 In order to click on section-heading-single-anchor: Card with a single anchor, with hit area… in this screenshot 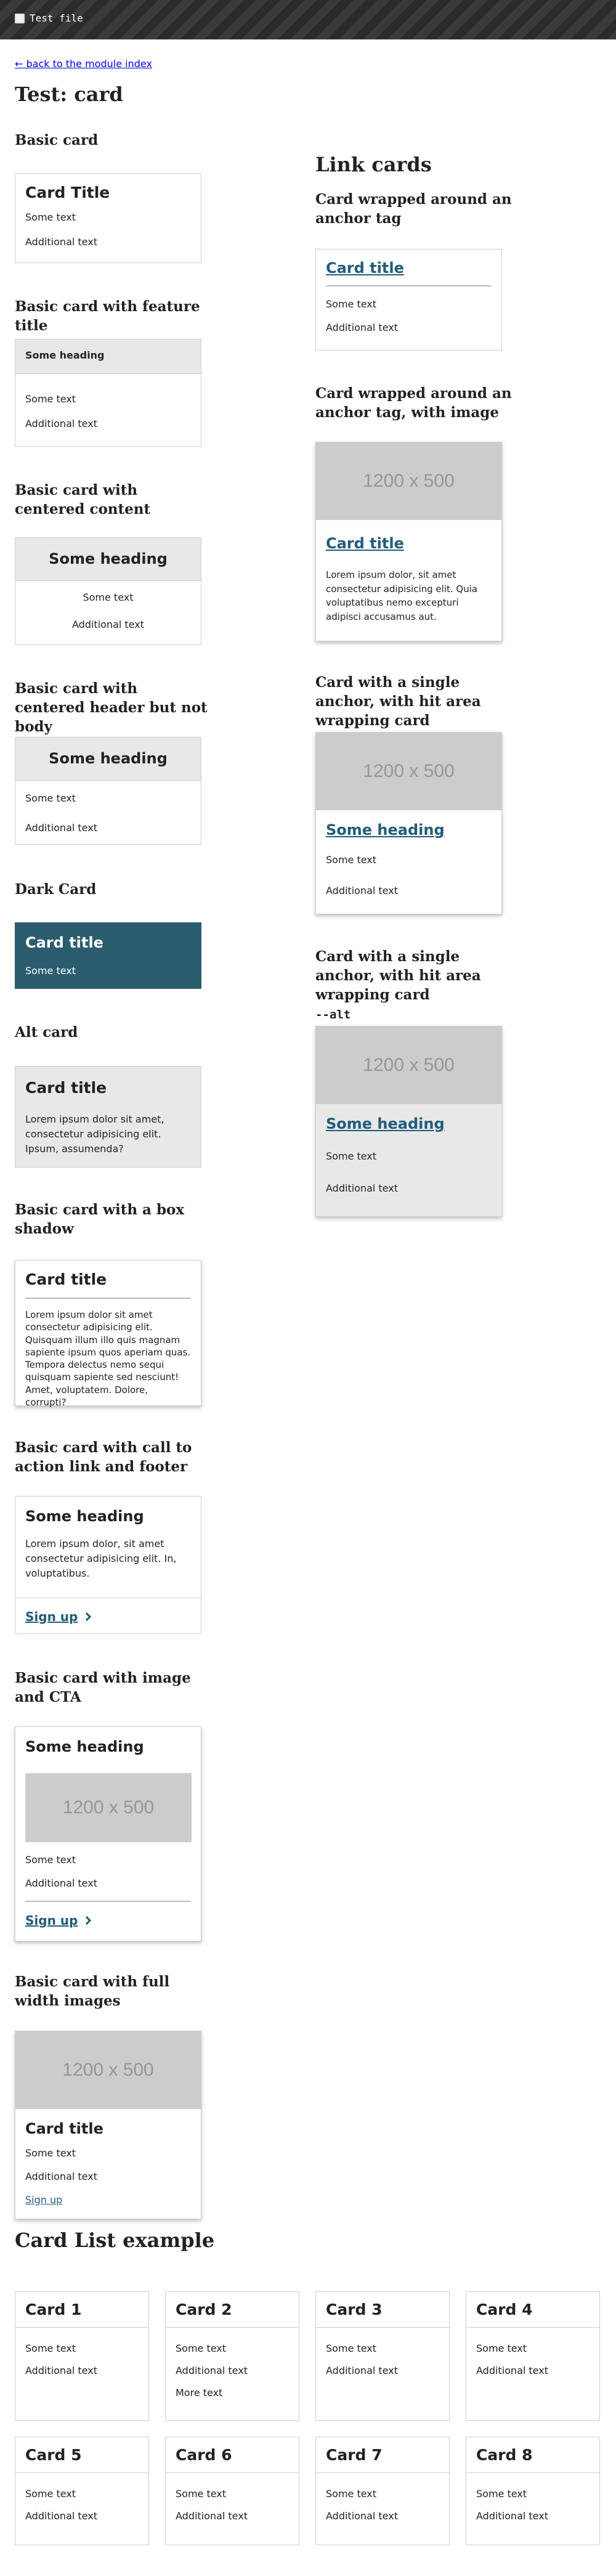, I will do `click(398, 701)`.